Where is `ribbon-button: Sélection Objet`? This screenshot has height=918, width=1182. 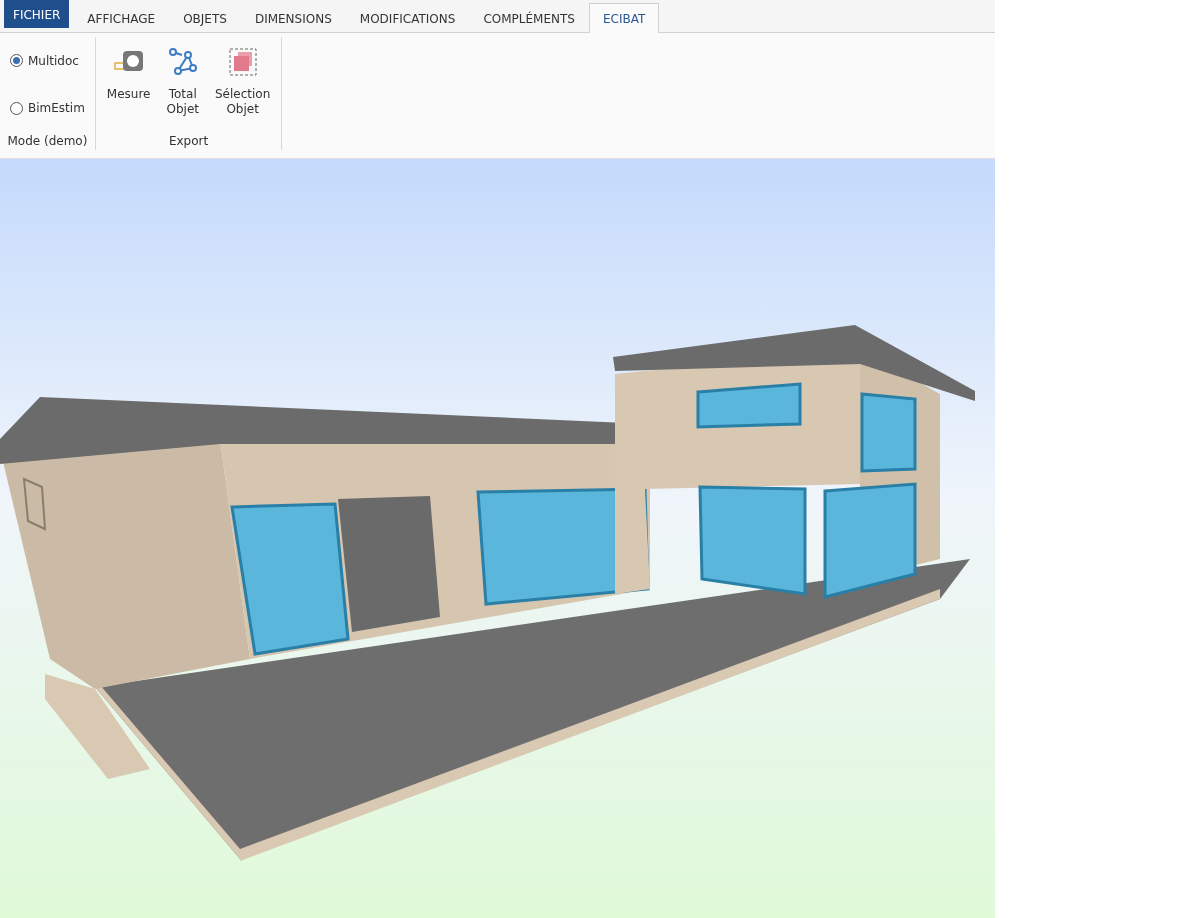
ribbon-button: Sélection Objet is located at coordinates (242, 84).